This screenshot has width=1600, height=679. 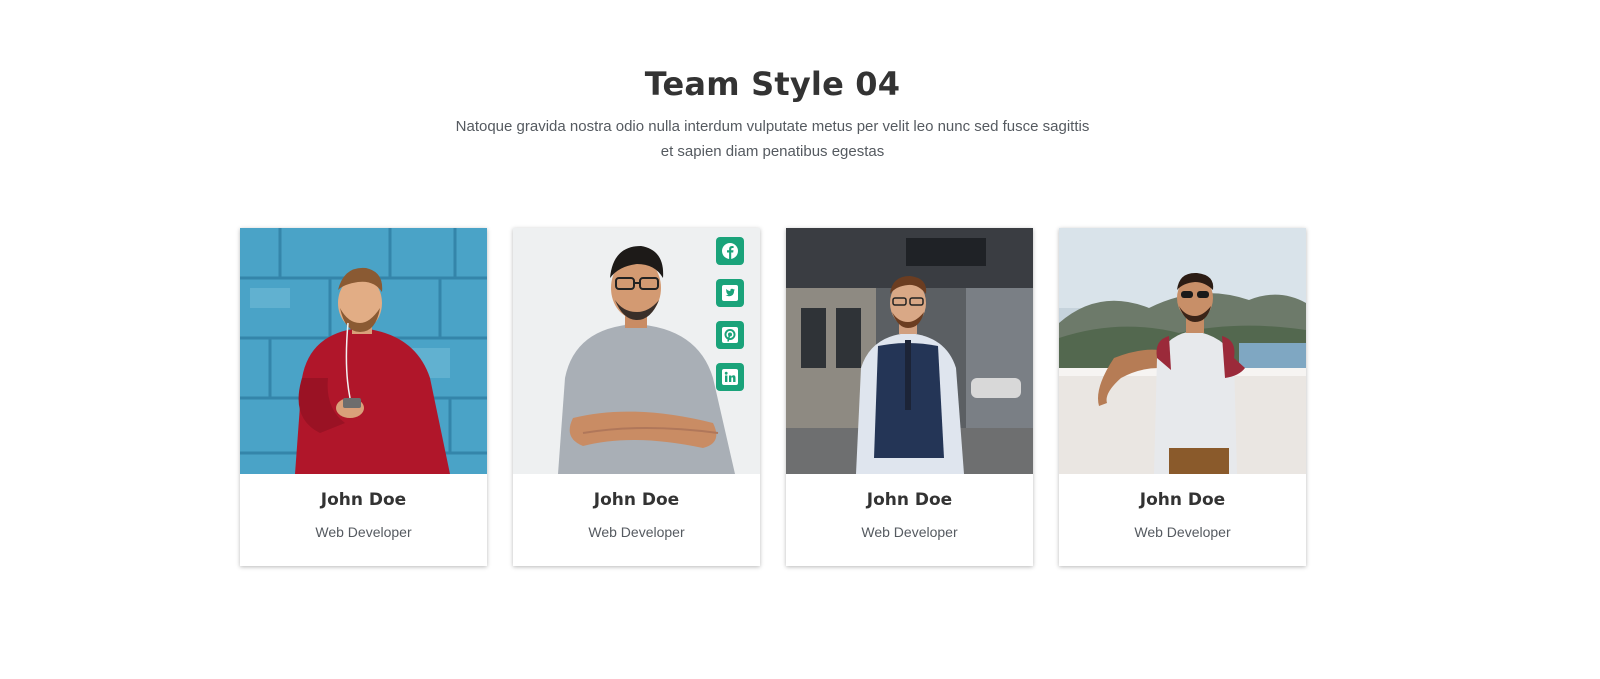 I want to click on facebook-icon, so click(x=730, y=251).